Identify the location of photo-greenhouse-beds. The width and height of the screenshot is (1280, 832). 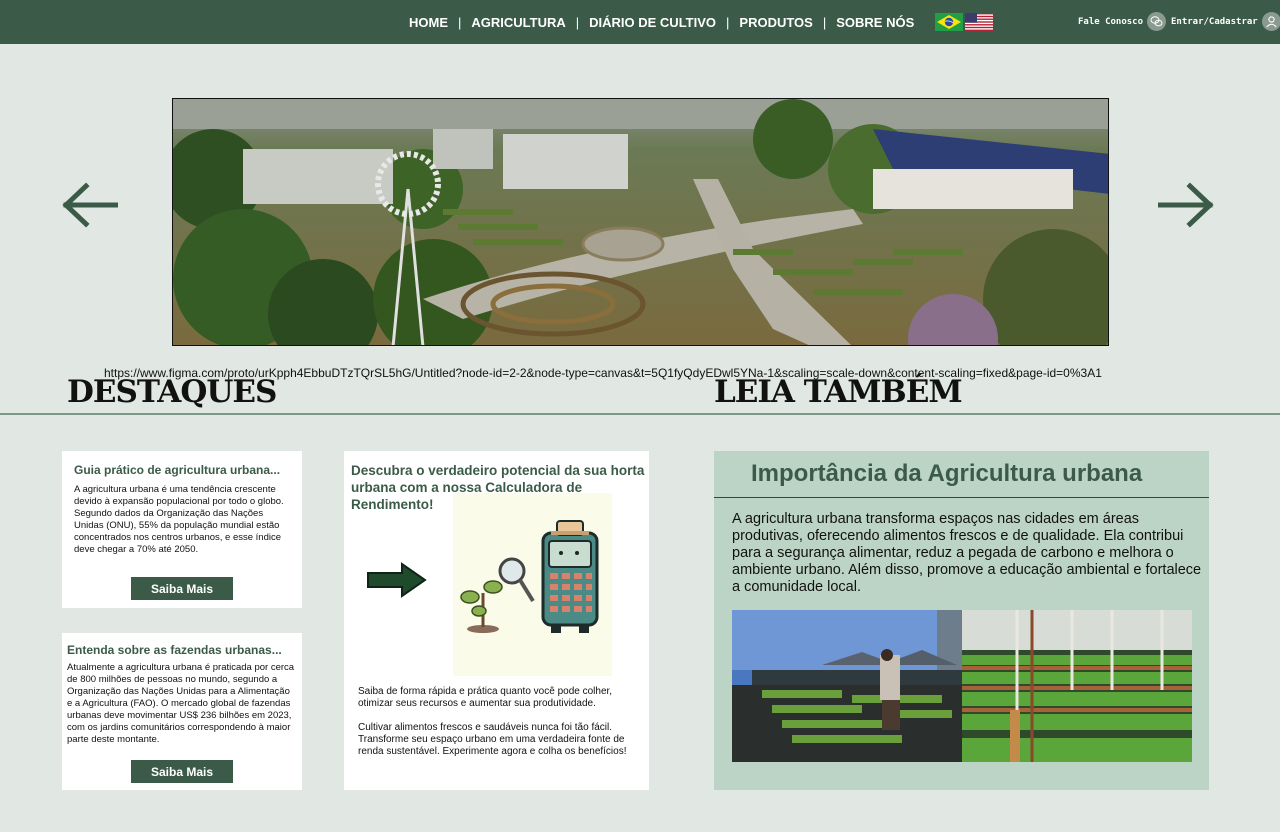
(1077, 686).